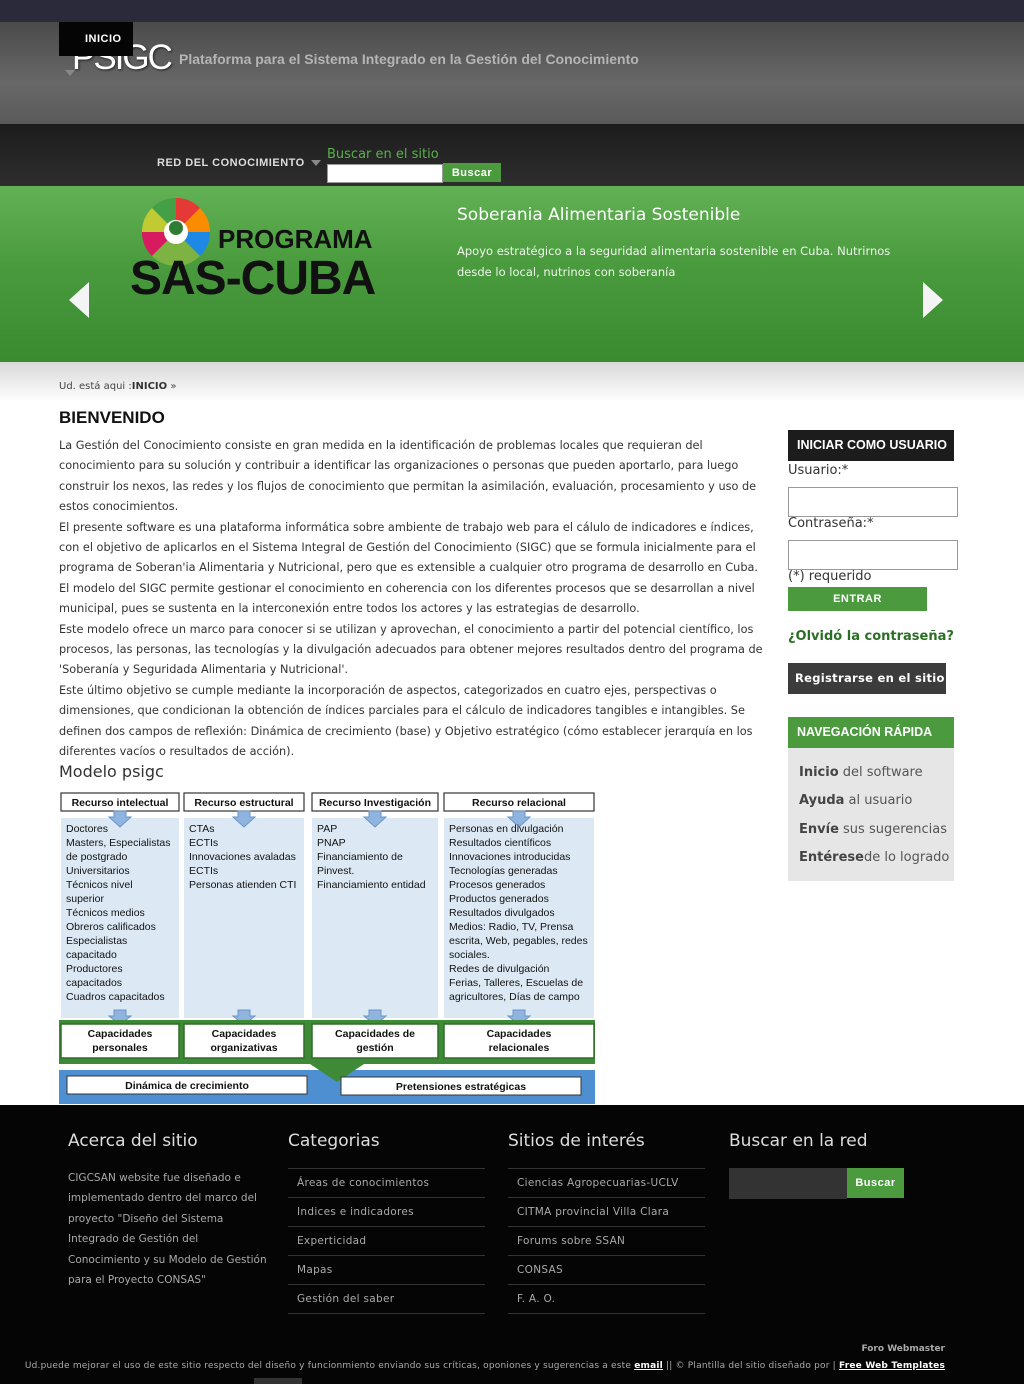 This screenshot has width=1024, height=1384. I want to click on footer-site-link: F. A. O., so click(606, 1299).